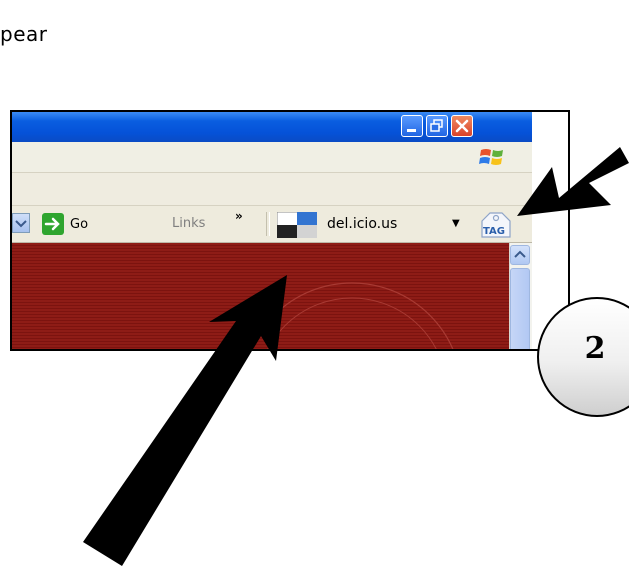  I want to click on restore-button, so click(437, 126).